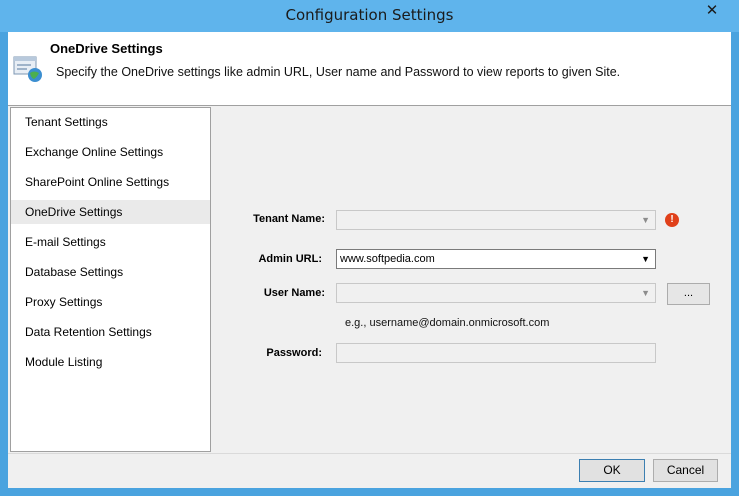 The image size is (739, 496). What do you see at coordinates (369, 453) in the screenshot?
I see `footer-divider` at bounding box center [369, 453].